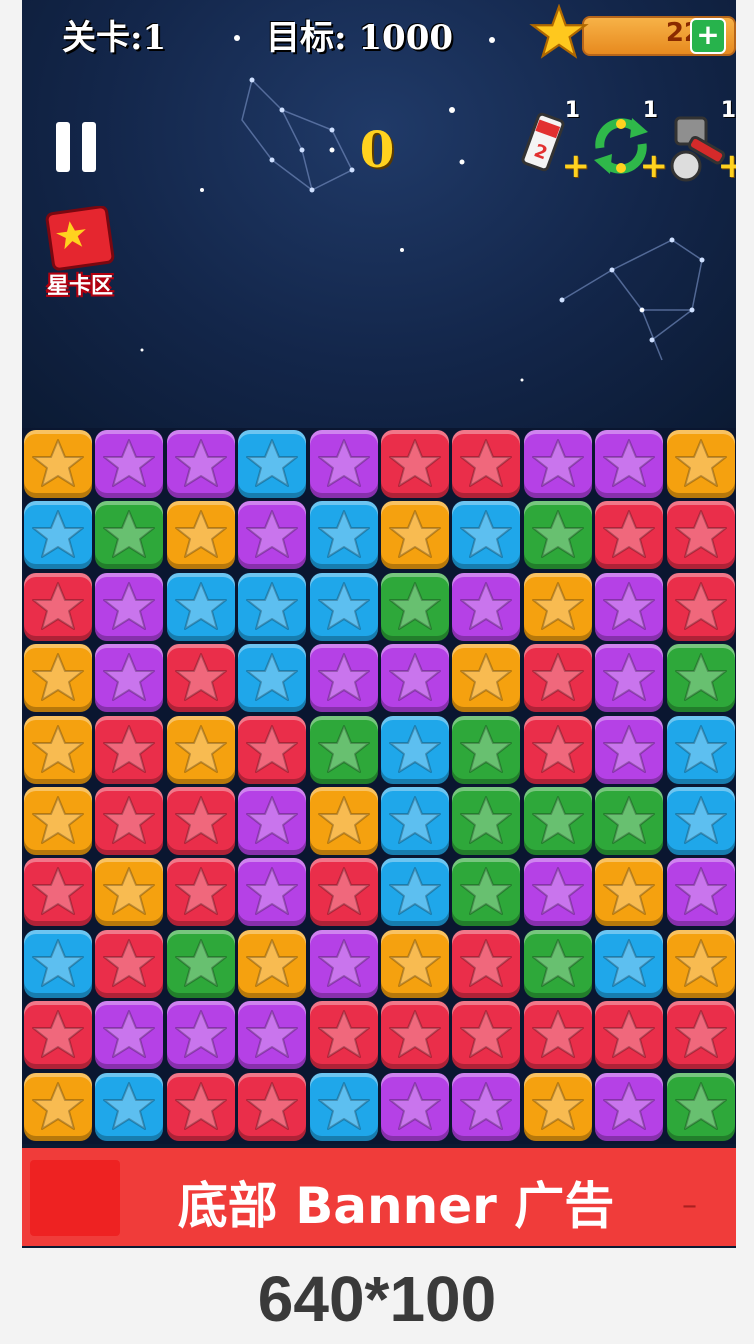 The height and width of the screenshot is (1344, 754). I want to click on star-card-album-button: 星卡区, so click(80, 252).